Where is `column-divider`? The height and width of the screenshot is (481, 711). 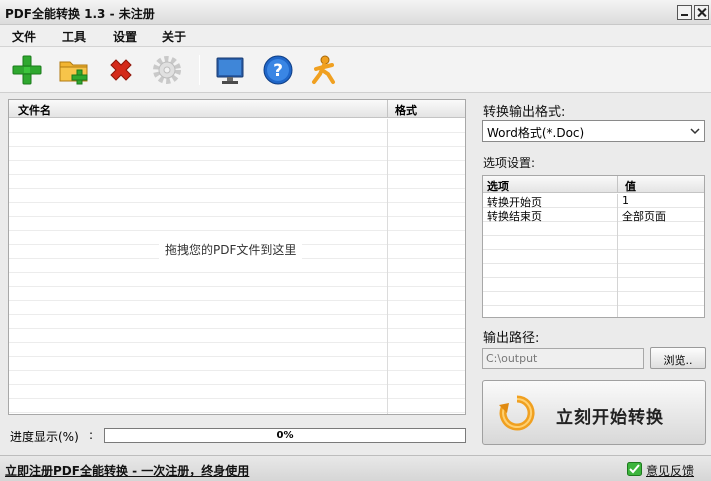 column-divider is located at coordinates (387, 266).